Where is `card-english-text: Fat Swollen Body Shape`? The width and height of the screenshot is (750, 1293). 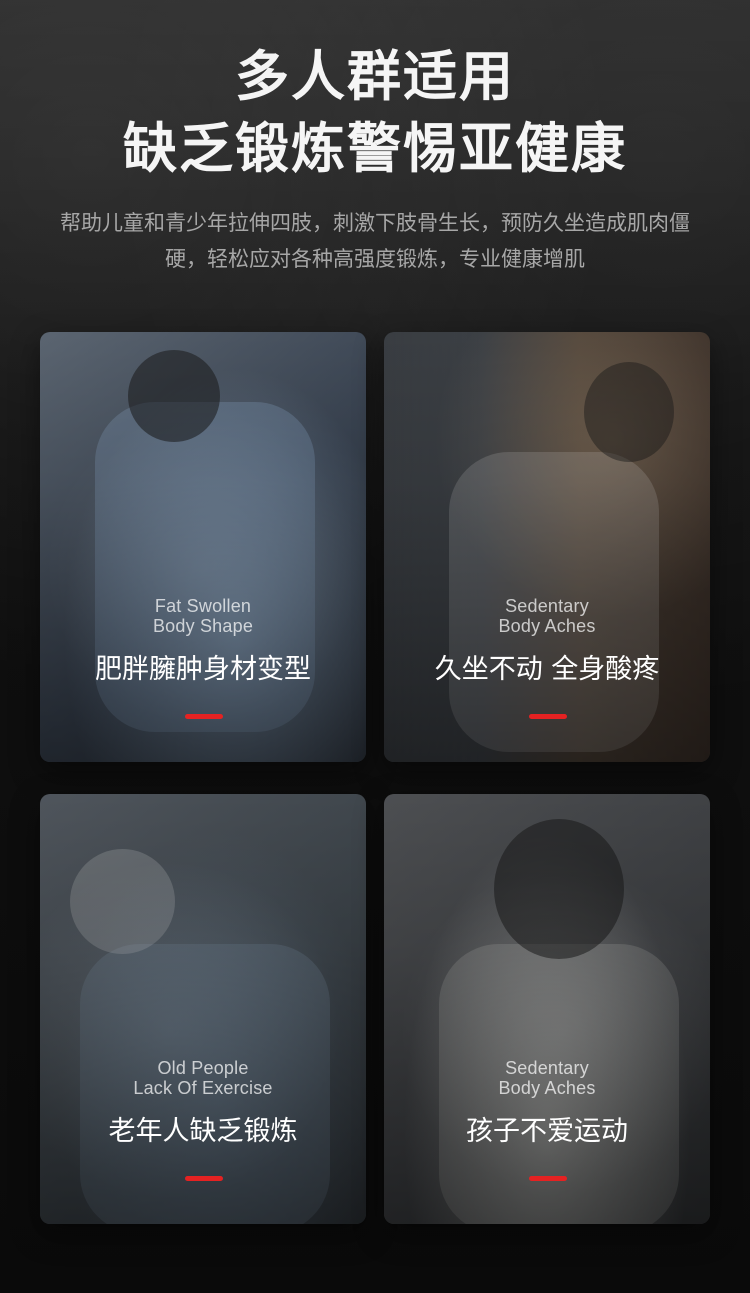 card-english-text: Fat Swollen Body Shape is located at coordinates (203, 616).